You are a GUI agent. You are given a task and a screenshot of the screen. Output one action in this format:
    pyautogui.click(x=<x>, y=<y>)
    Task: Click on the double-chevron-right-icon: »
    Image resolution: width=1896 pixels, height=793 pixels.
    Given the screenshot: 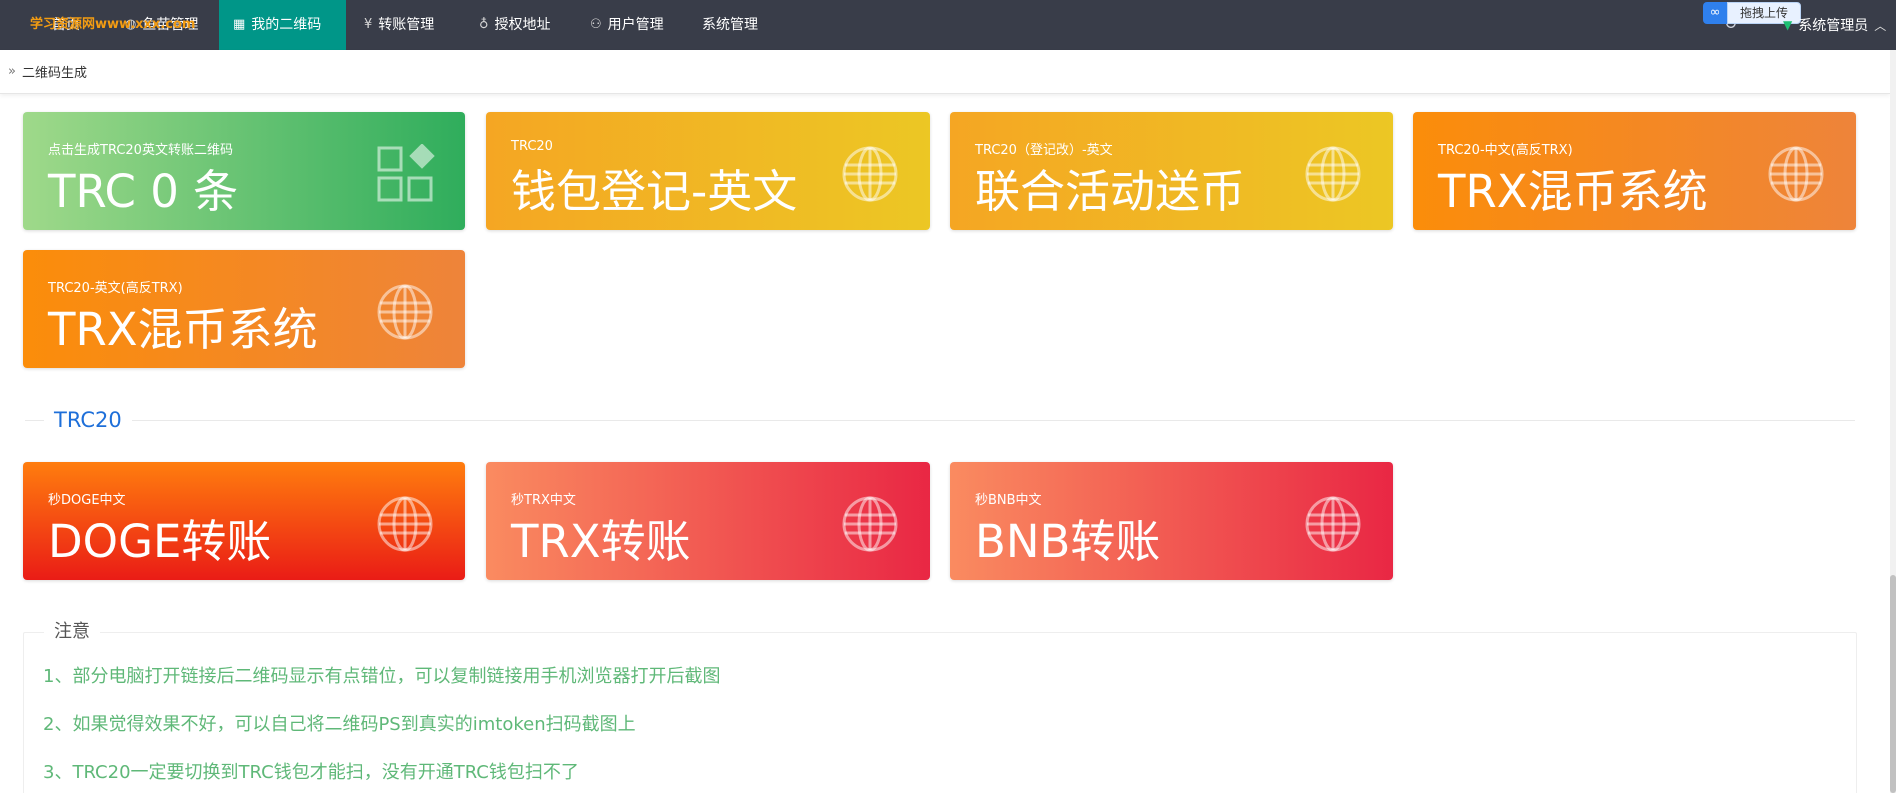 What is the action you would take?
    pyautogui.click(x=12, y=71)
    